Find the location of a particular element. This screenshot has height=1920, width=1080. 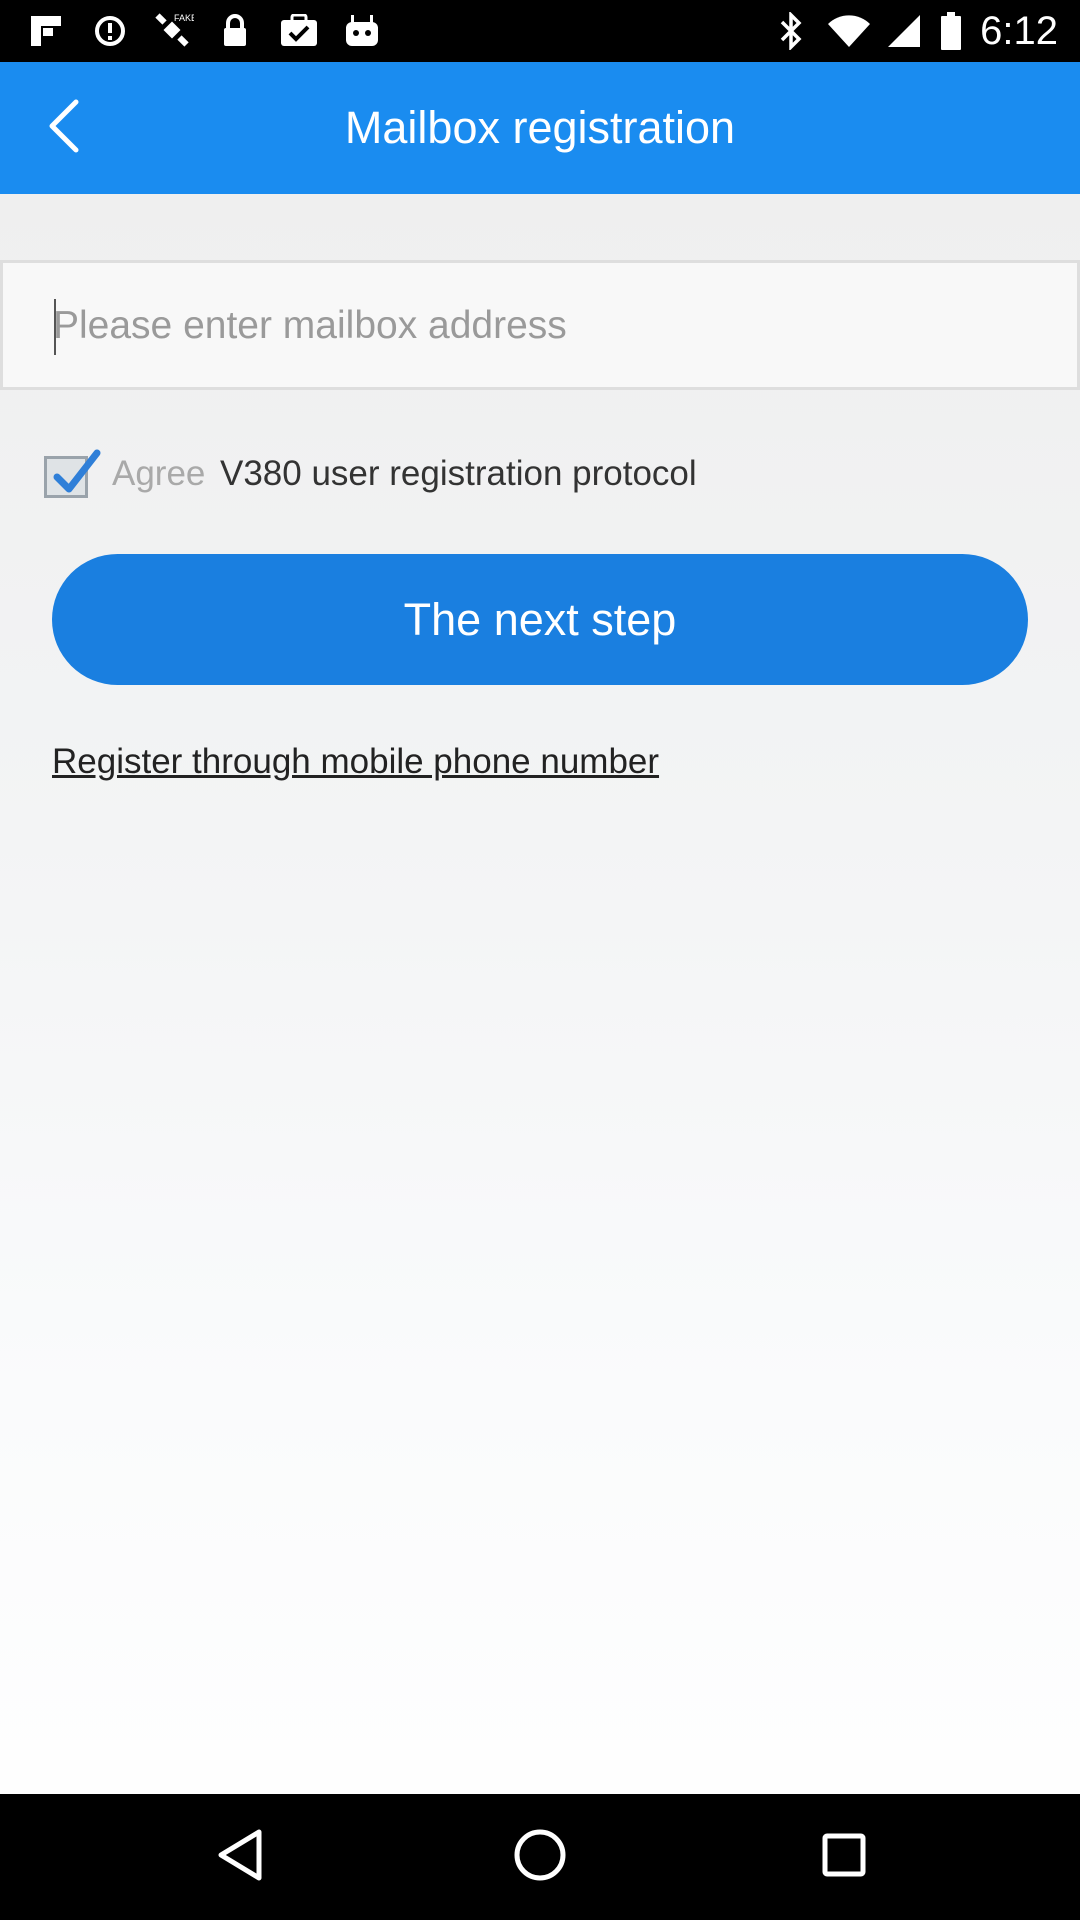

nav-back-button is located at coordinates (240, 1857).